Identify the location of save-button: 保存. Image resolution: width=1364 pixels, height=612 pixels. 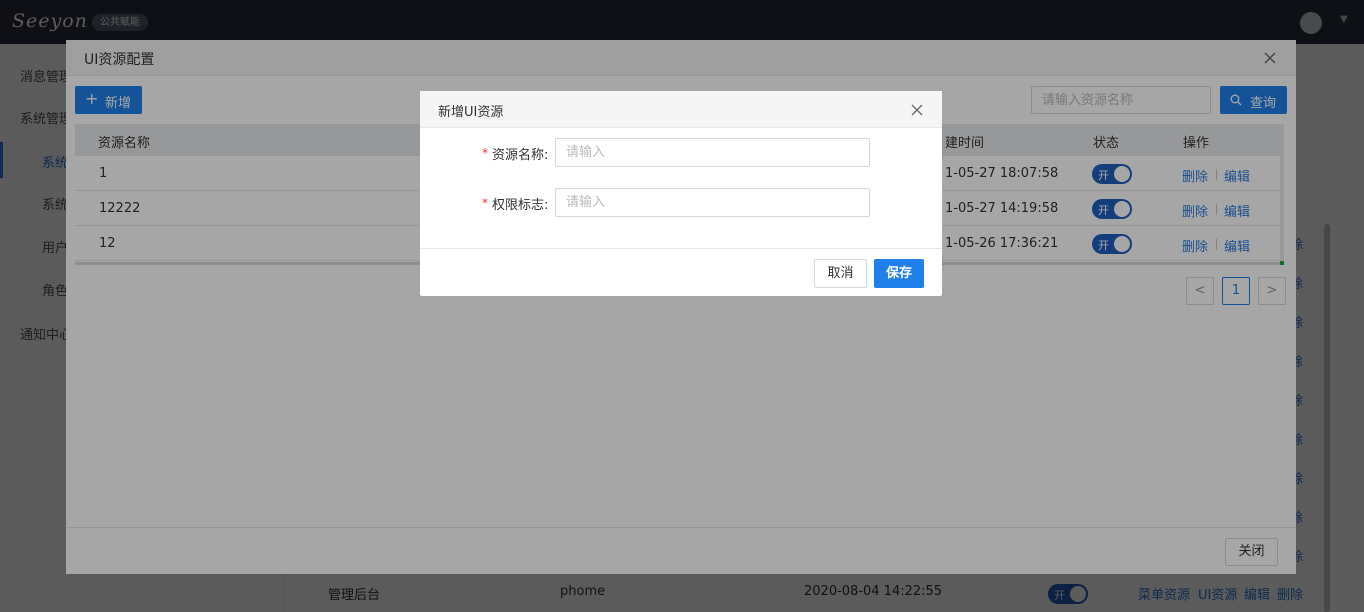
(899, 273).